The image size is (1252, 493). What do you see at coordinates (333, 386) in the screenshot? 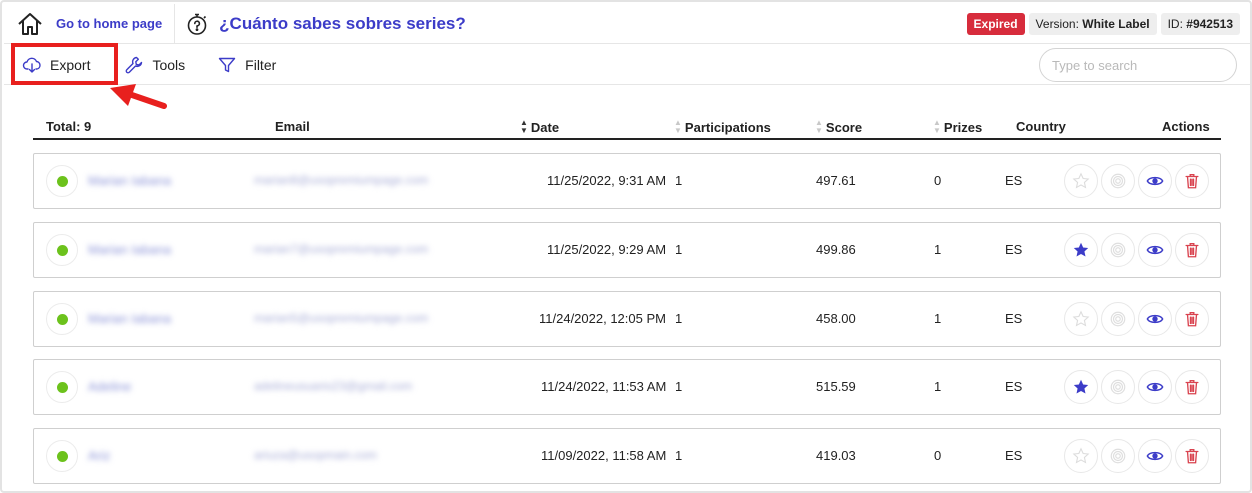
I see `participant-email: adelineusuario23@gmail.com` at bounding box center [333, 386].